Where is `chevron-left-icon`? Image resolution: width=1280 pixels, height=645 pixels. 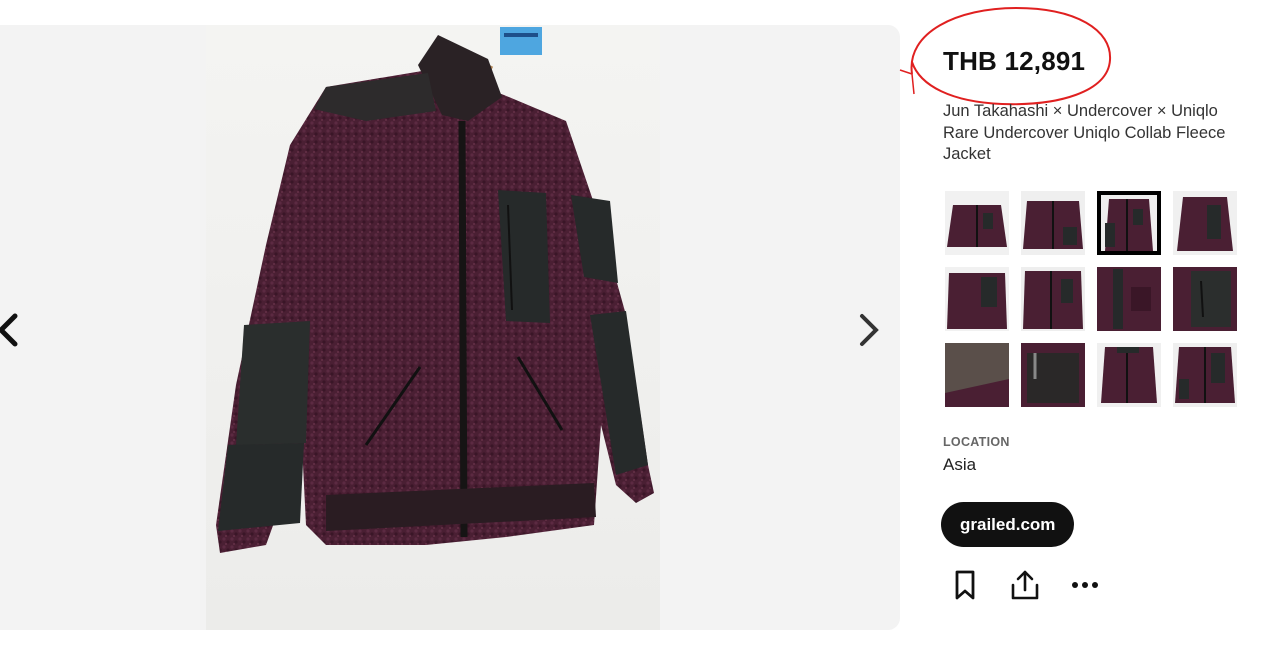
chevron-left-icon is located at coordinates (9, 330).